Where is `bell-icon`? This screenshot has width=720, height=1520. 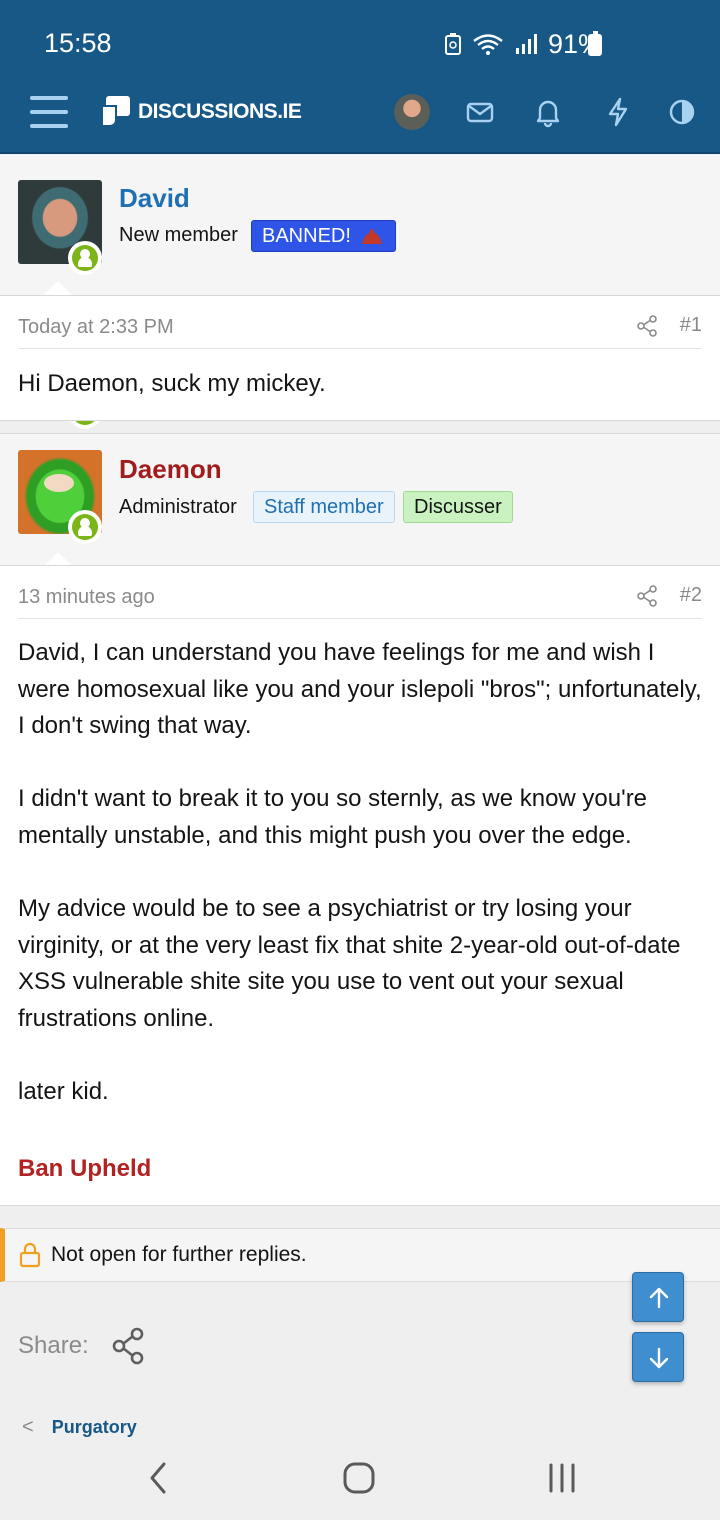 bell-icon is located at coordinates (548, 112).